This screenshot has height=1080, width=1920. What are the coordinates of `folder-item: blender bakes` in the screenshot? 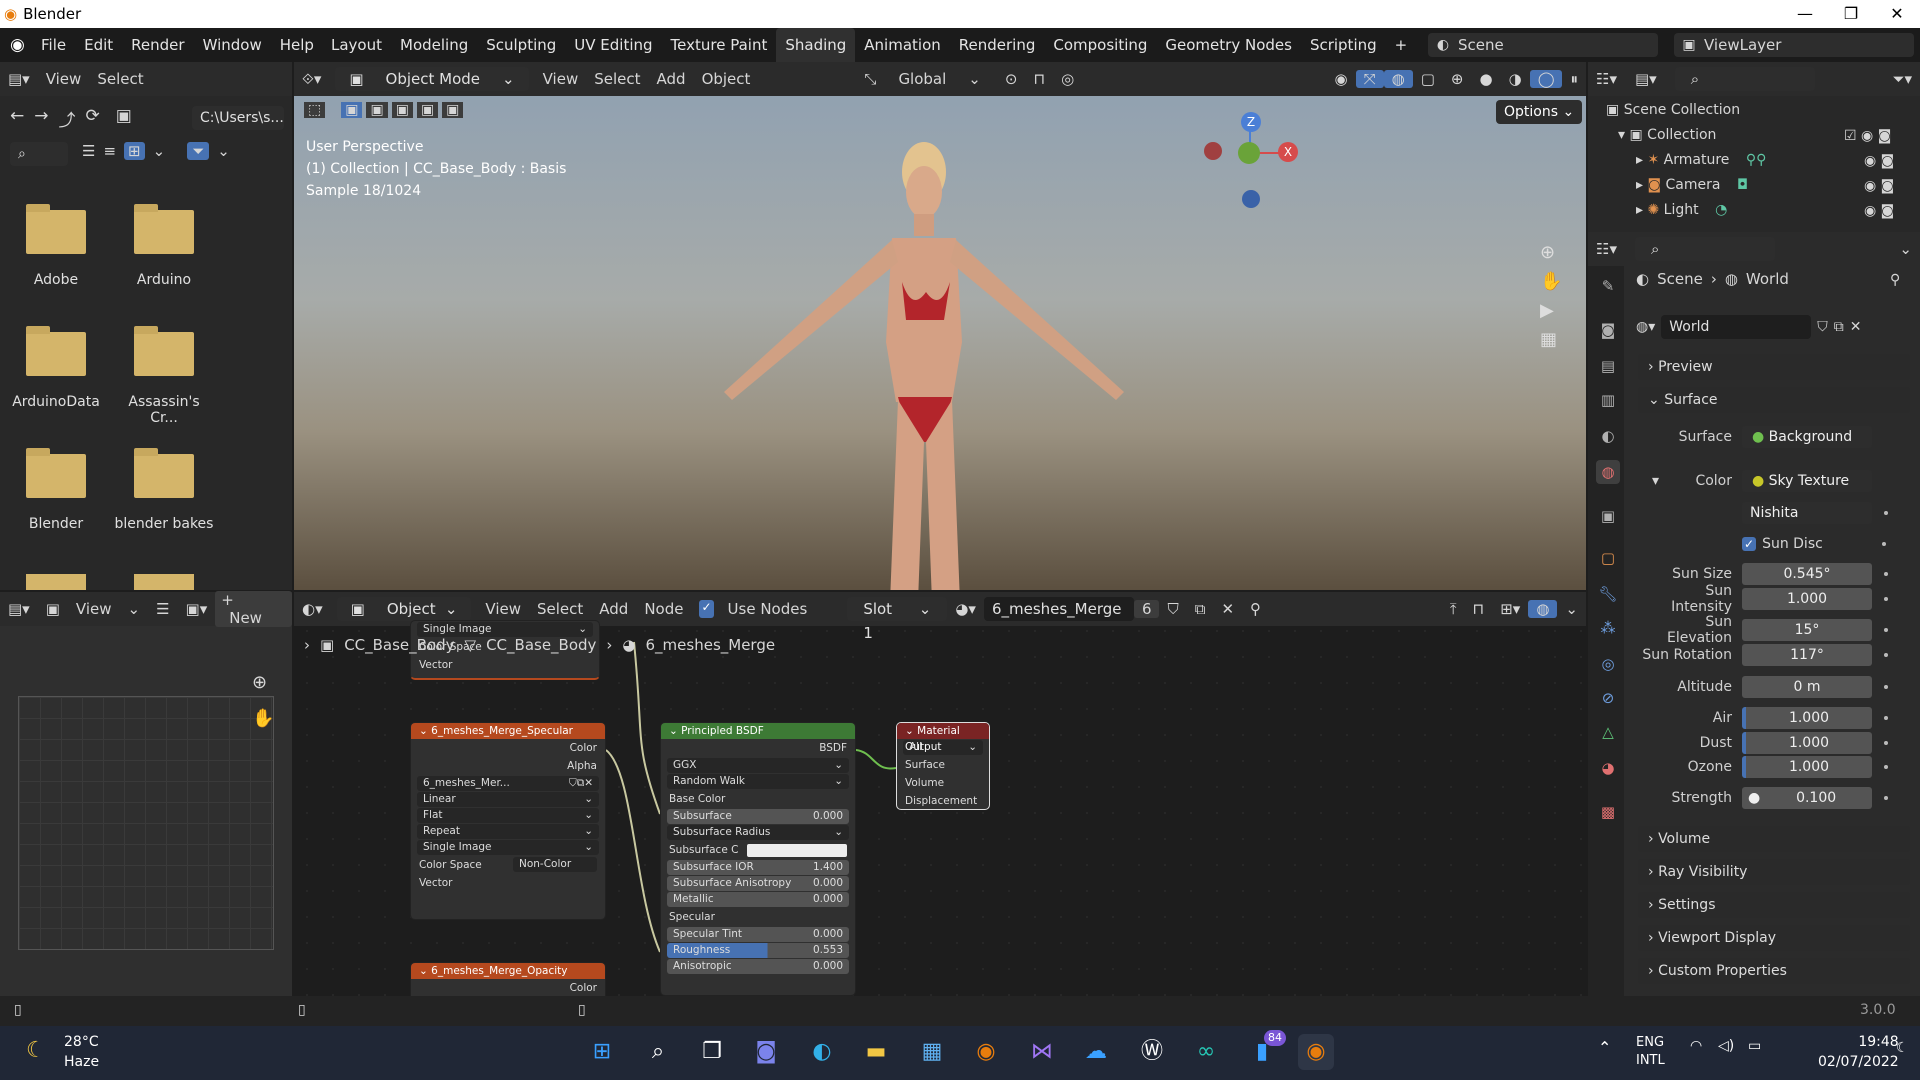 It's located at (164, 490).